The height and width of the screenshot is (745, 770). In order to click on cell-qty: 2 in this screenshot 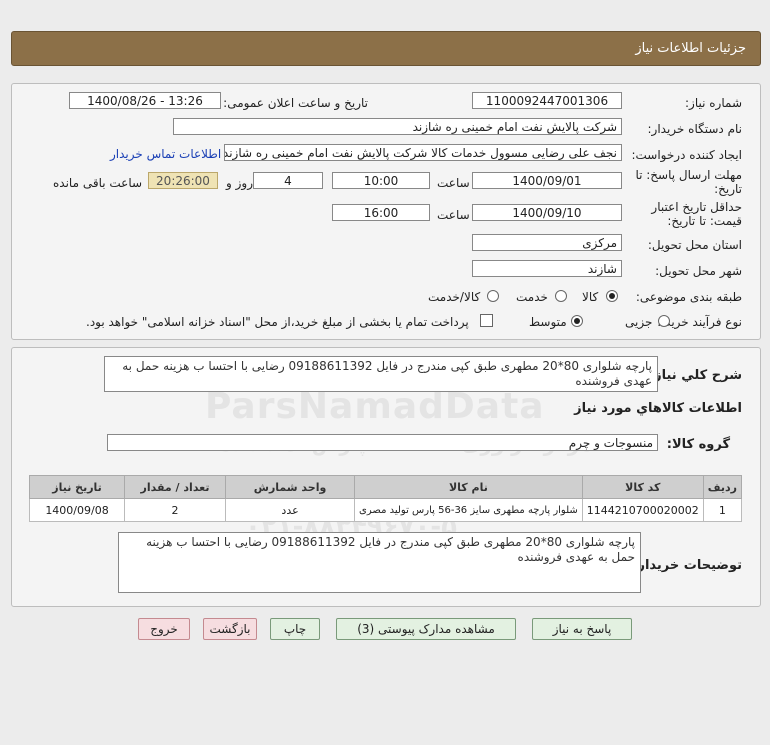, I will do `click(175, 510)`.